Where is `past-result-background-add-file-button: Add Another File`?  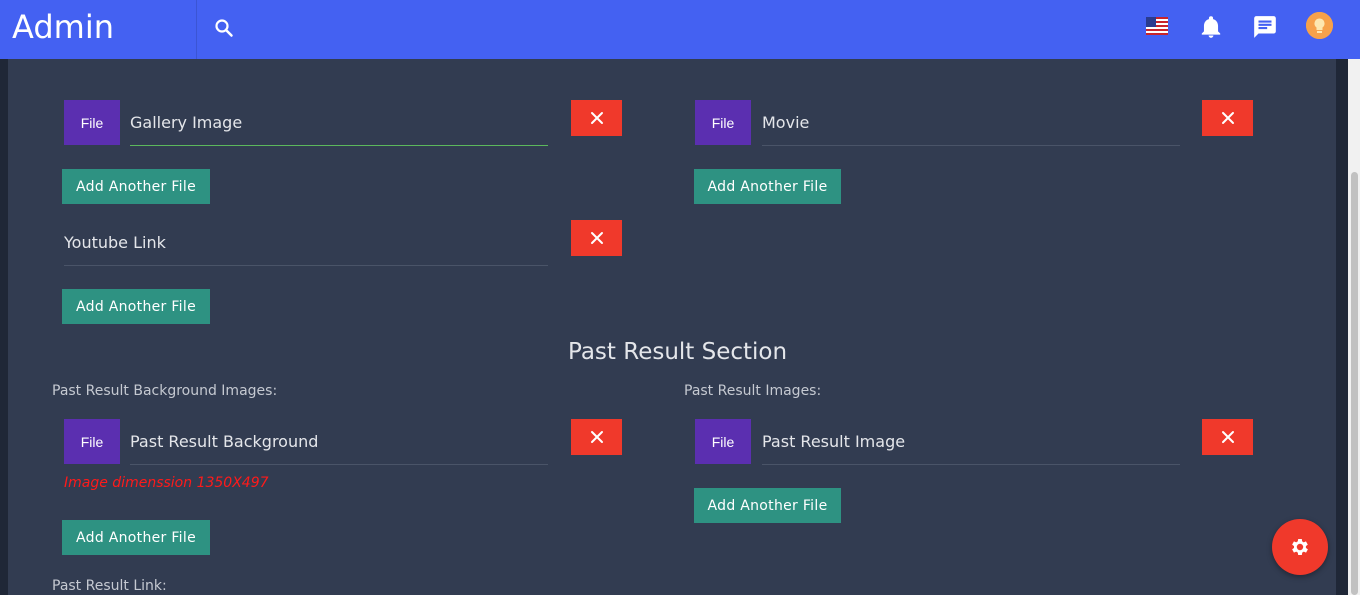
past-result-background-add-file-button: Add Another File is located at coordinates (136, 537).